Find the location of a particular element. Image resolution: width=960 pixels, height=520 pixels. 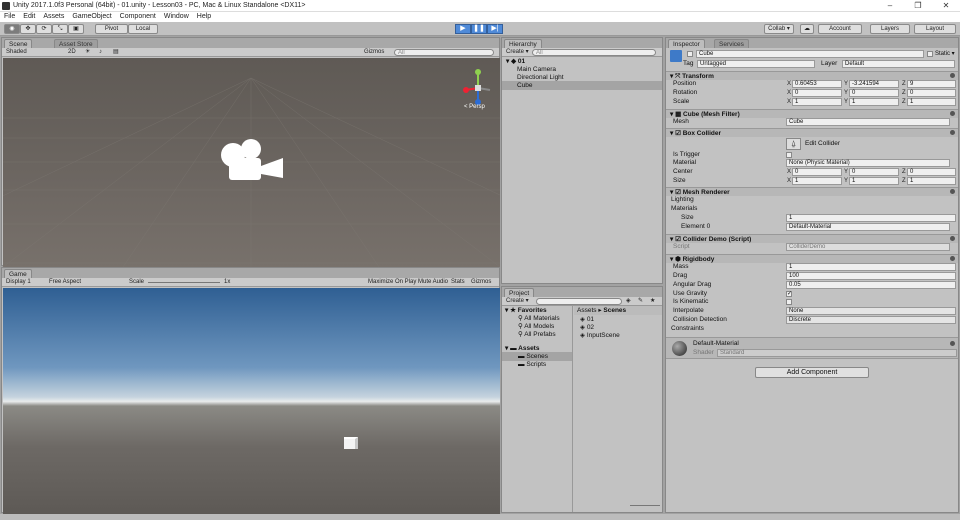

stats-toggle: Stats is located at coordinates (458, 282).